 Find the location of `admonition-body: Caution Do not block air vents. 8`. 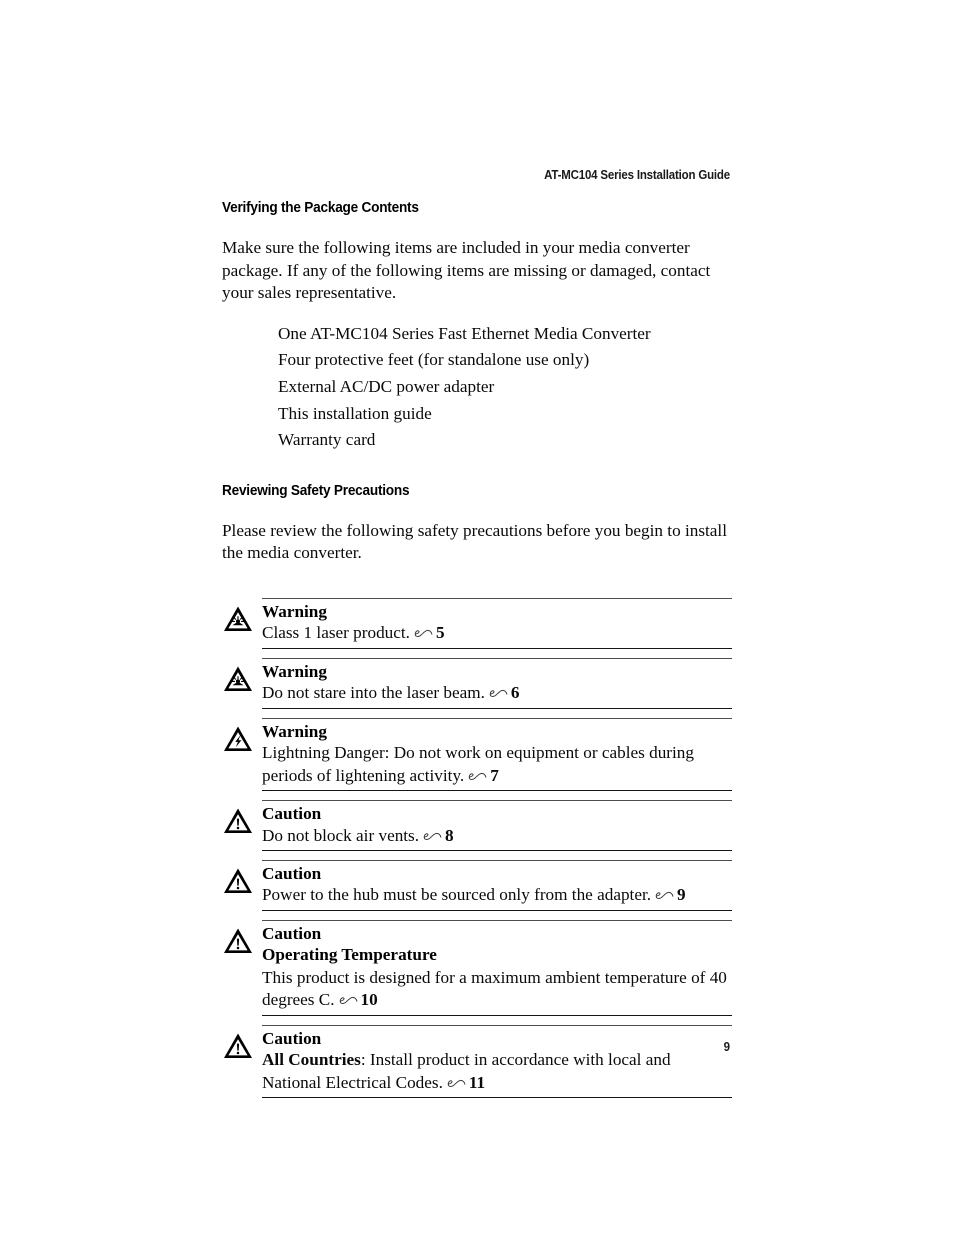

admonition-body: Caution Do not block air vents. 8 is located at coordinates (497, 825).